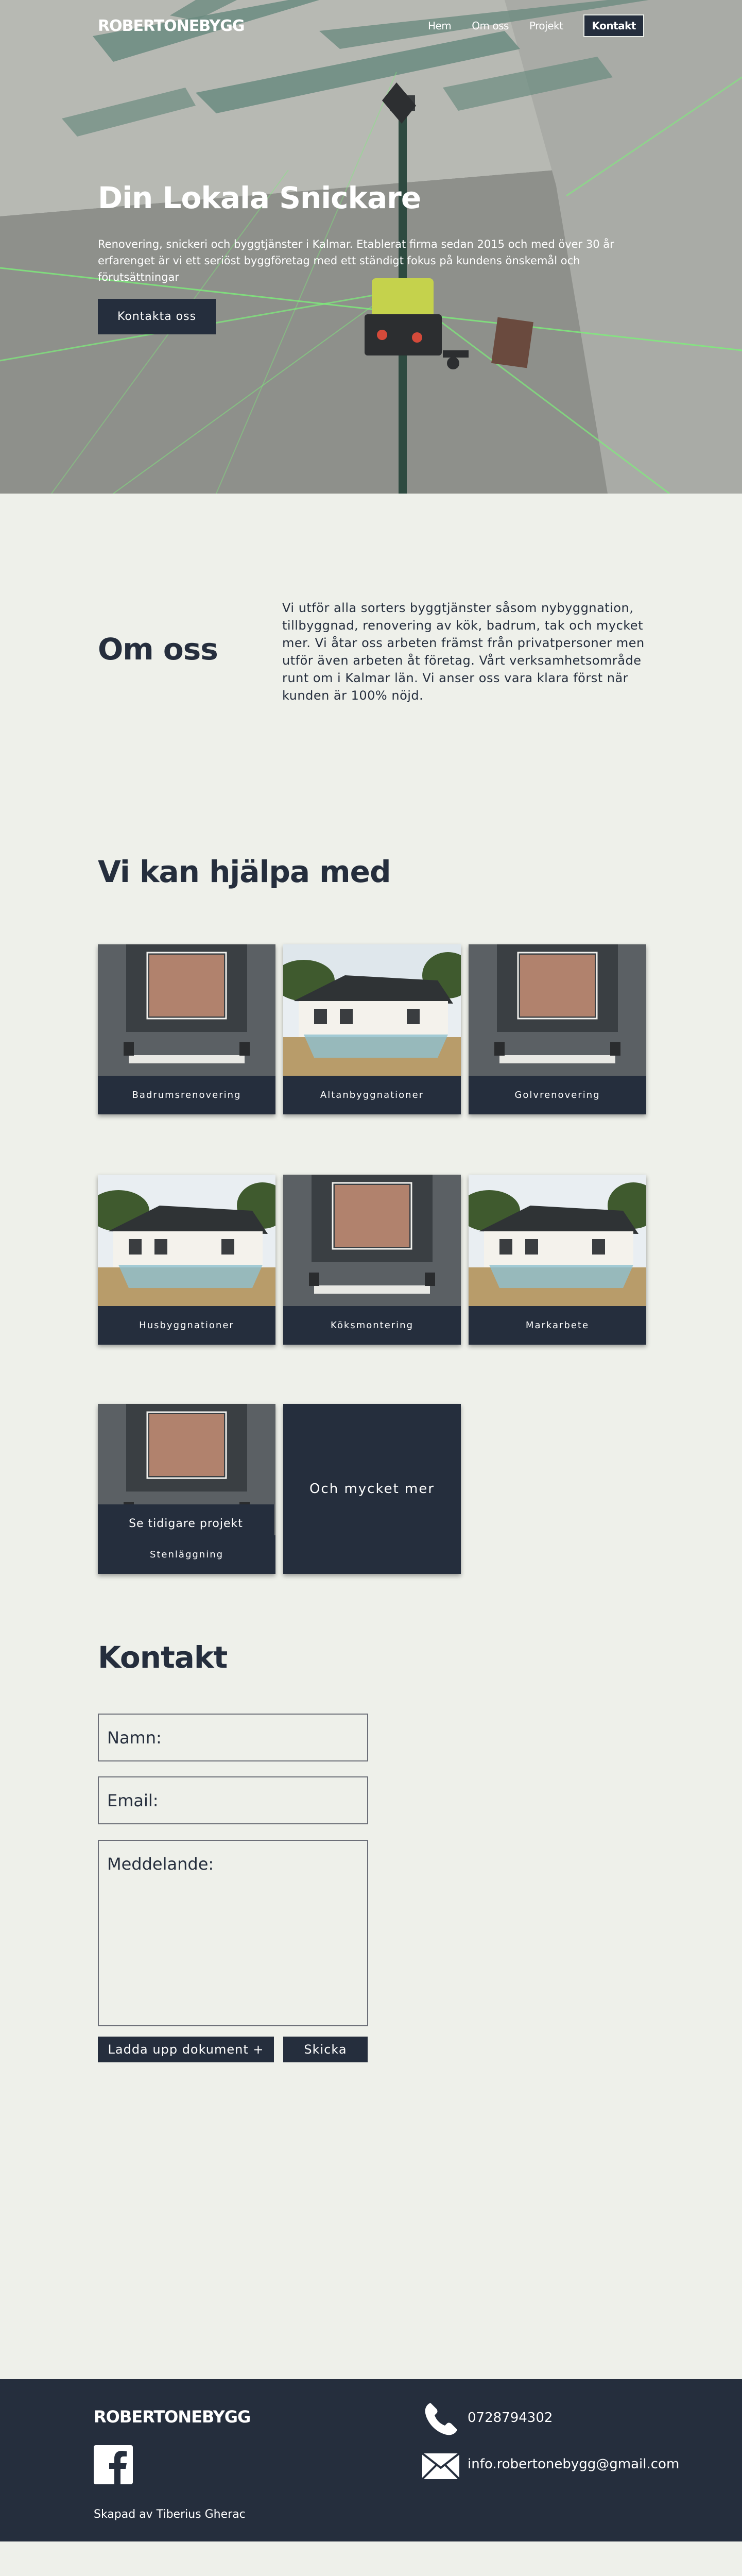 Image resolution: width=742 pixels, height=2576 pixels. I want to click on contact-us-button: Kontakta oss, so click(157, 316).